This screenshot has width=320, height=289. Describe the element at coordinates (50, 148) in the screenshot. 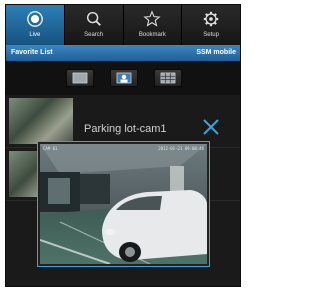

I see `osd-camera-label: CAM 01` at that location.